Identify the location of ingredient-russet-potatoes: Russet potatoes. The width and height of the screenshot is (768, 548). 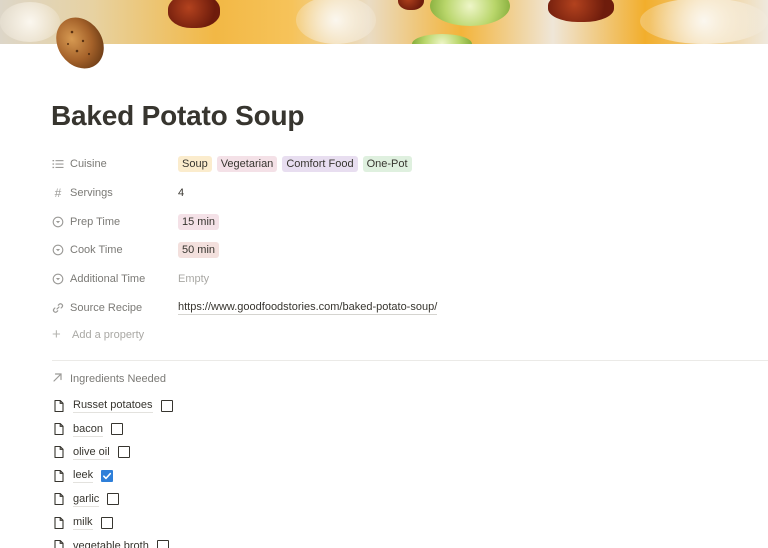
(112, 405).